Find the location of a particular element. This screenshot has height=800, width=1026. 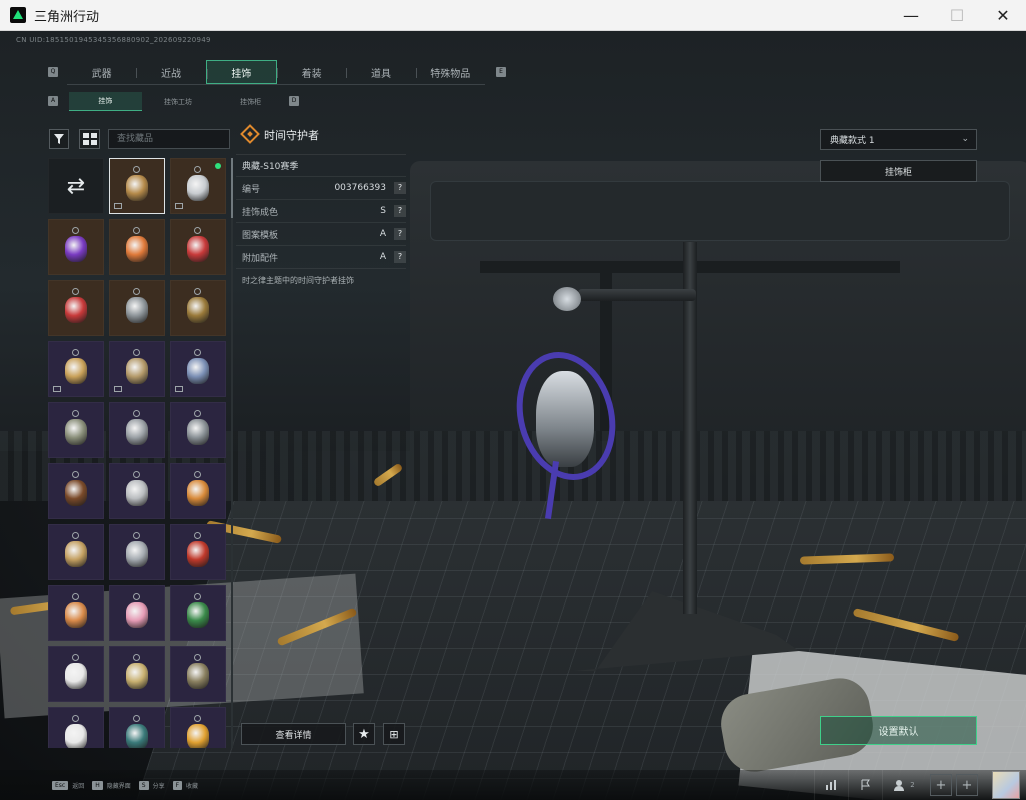

report-button is located at coordinates (865, 785).